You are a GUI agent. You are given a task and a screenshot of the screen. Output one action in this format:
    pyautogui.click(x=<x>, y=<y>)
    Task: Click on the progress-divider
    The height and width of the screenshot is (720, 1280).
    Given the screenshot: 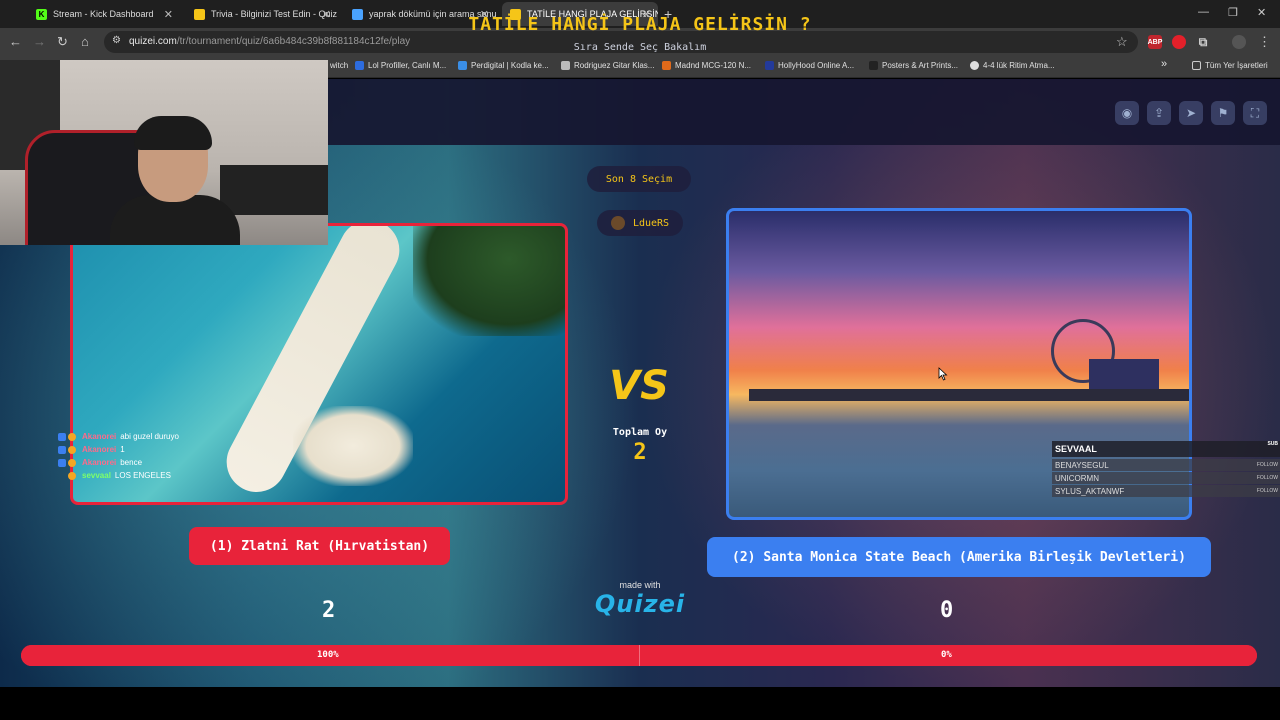 What is the action you would take?
    pyautogui.click(x=639, y=655)
    